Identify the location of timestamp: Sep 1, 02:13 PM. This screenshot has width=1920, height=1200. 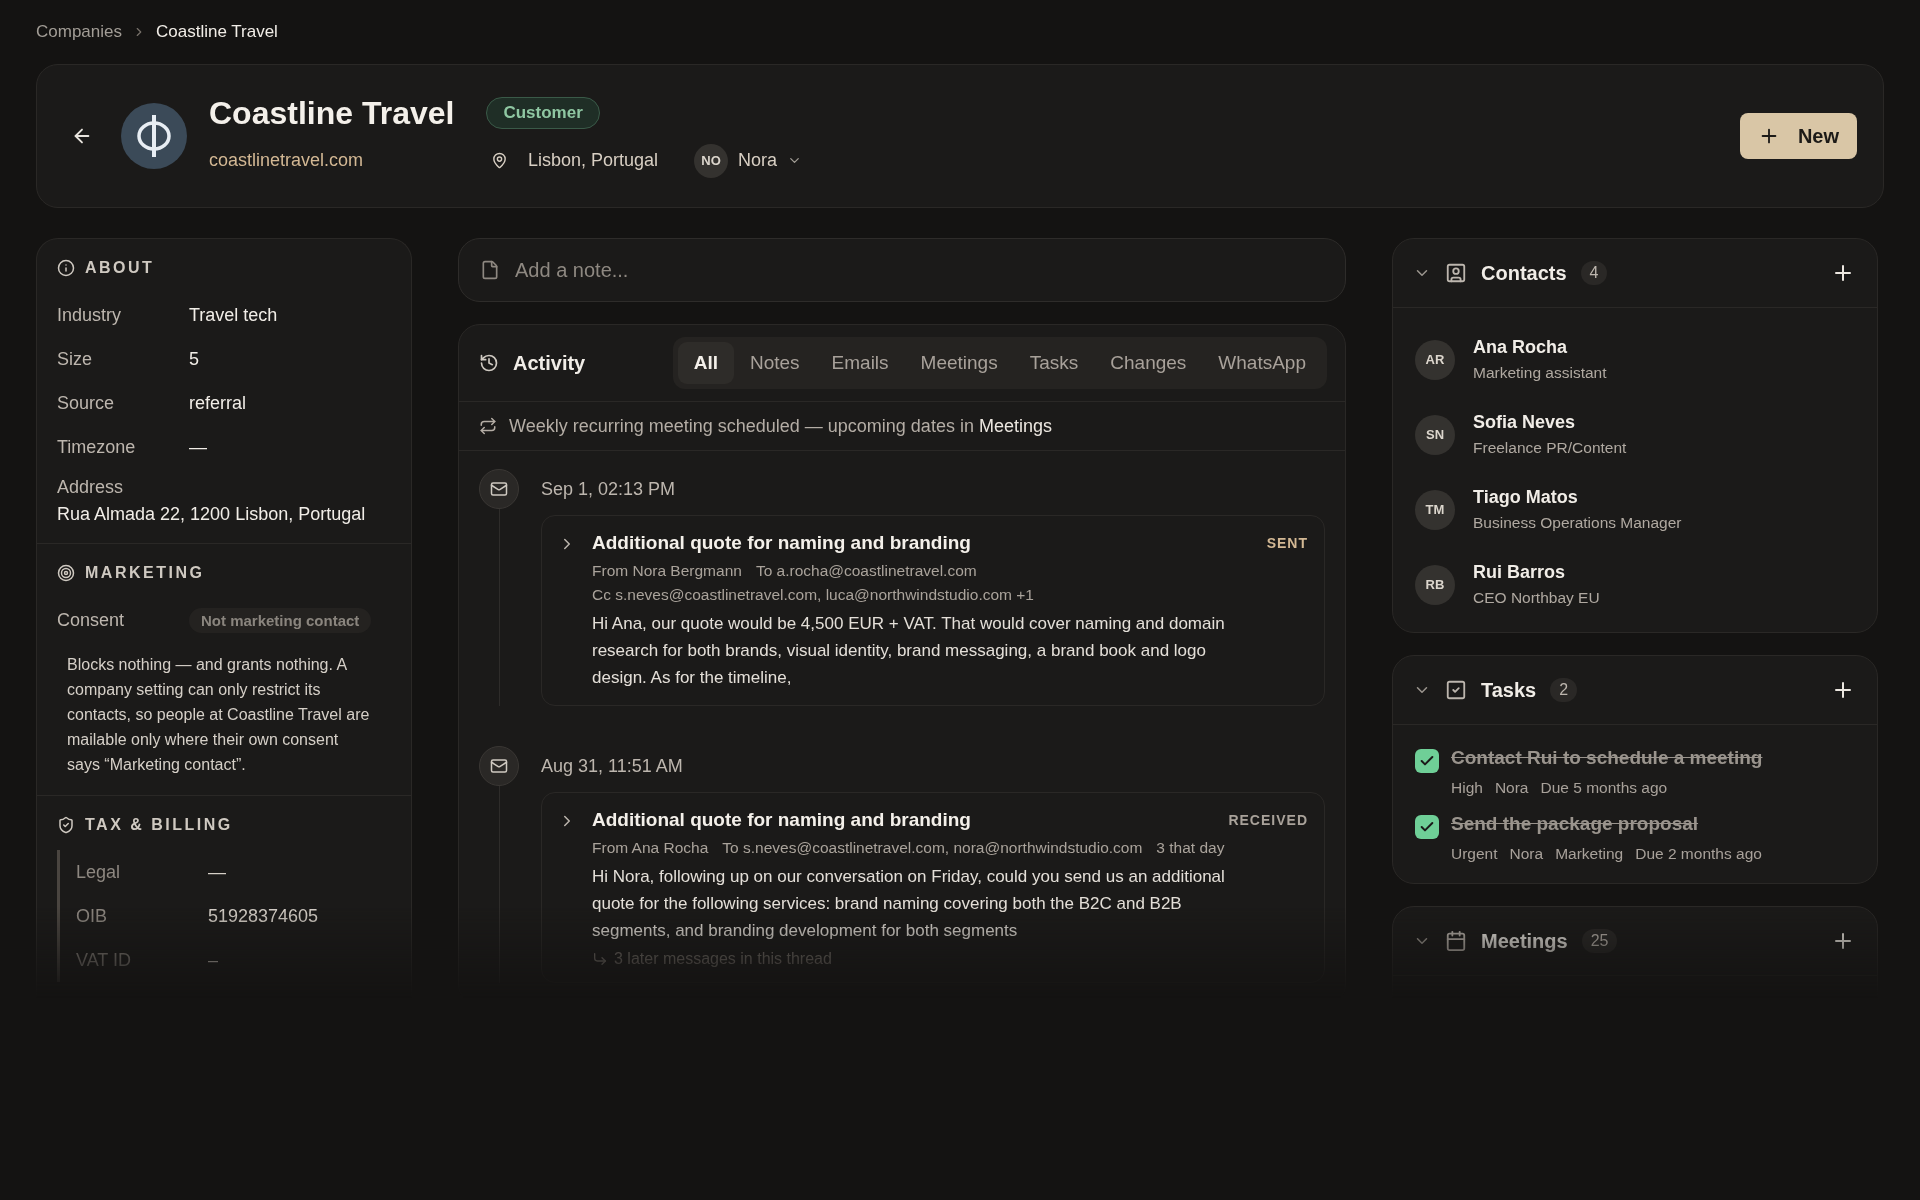
(609, 489).